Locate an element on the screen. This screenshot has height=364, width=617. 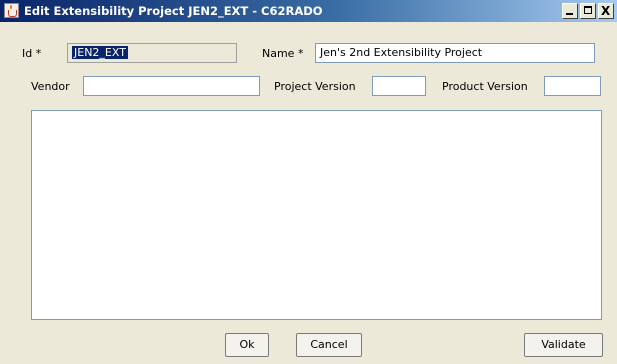
validate-button: Validate is located at coordinates (563, 345).